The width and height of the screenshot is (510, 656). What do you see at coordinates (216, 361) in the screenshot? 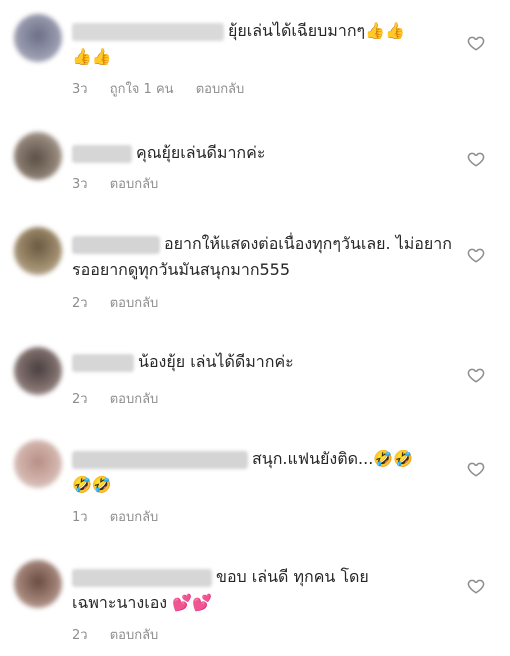
I see `comment-text: น้องยุ้ย เล่นได้ดีมากค่ะ` at bounding box center [216, 361].